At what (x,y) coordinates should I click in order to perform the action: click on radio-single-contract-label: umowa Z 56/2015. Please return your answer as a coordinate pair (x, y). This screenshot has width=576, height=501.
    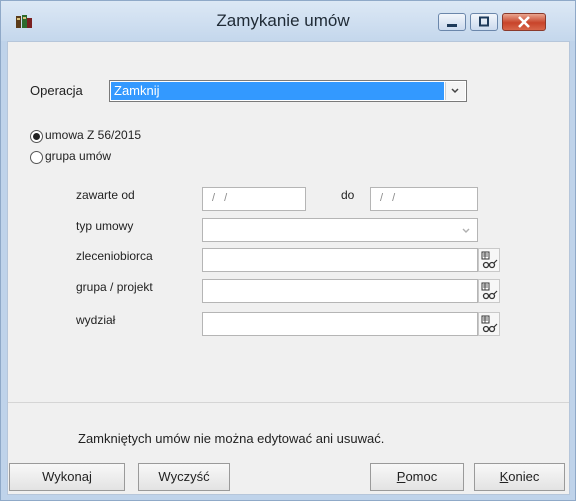
    Looking at the image, I should click on (93, 135).